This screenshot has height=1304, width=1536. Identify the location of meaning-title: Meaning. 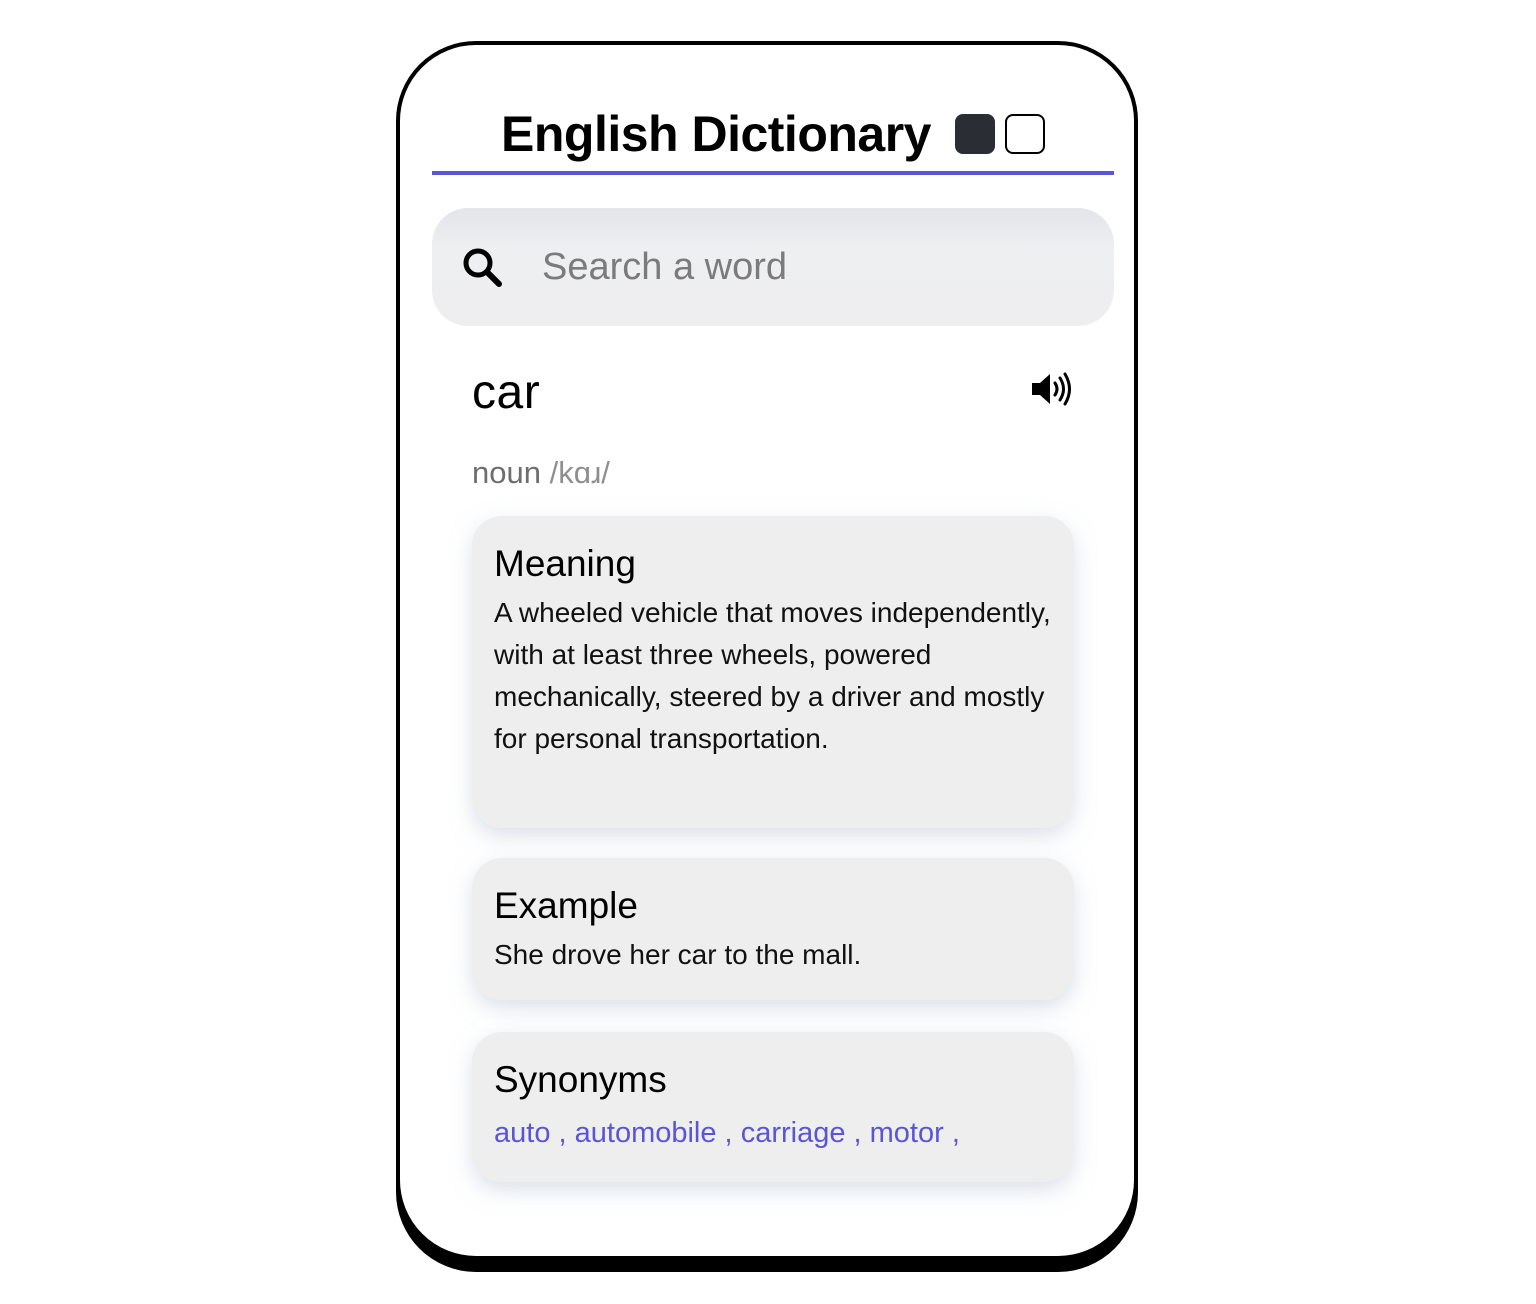
(565, 563).